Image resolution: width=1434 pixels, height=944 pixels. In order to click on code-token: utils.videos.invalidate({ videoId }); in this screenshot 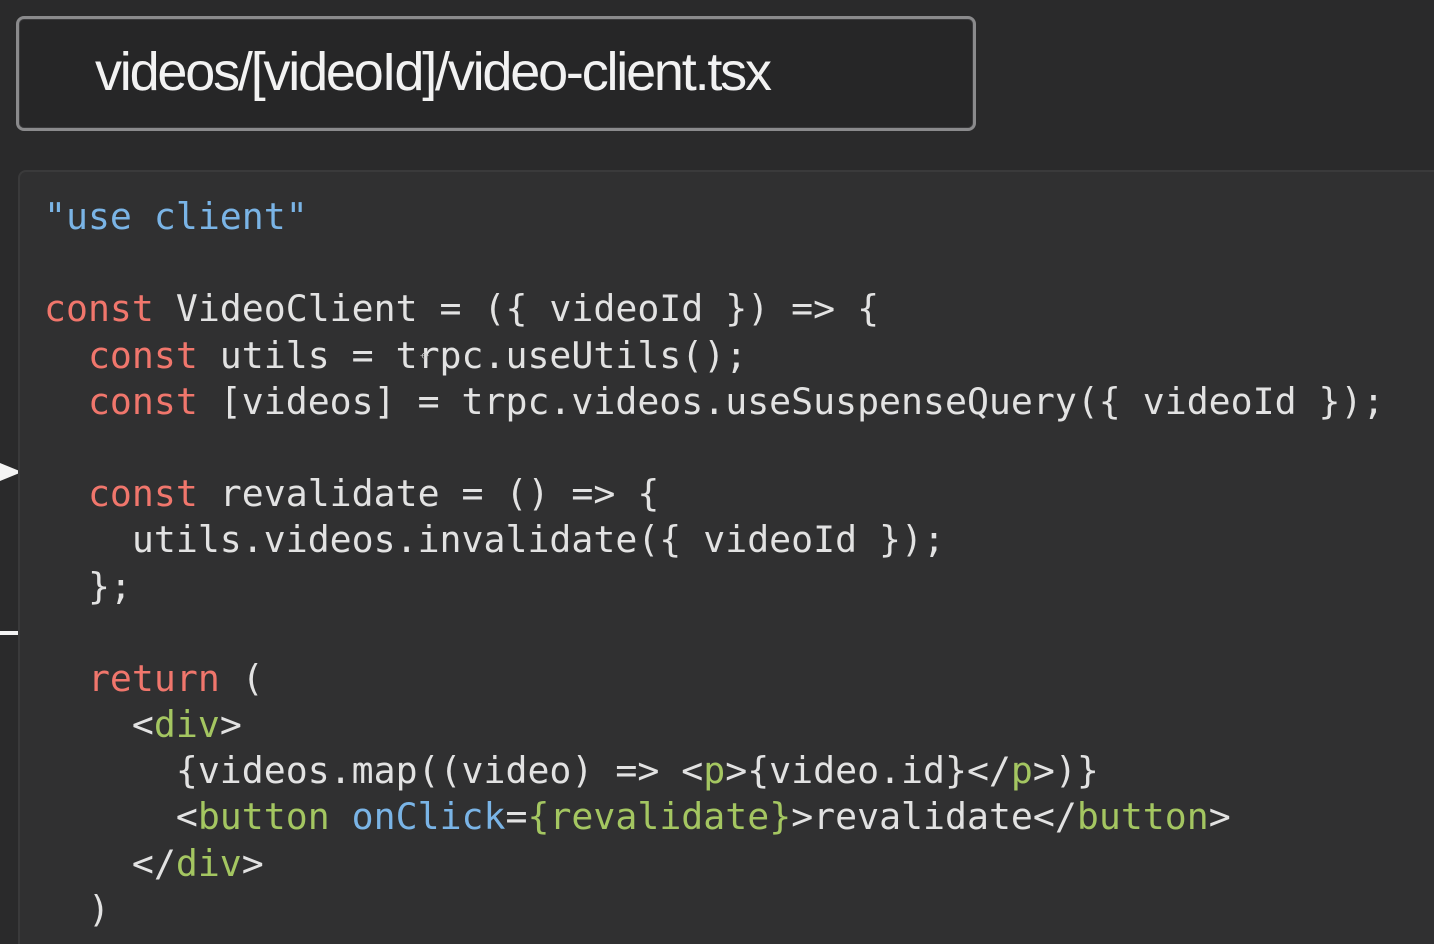, I will do `click(494, 540)`.